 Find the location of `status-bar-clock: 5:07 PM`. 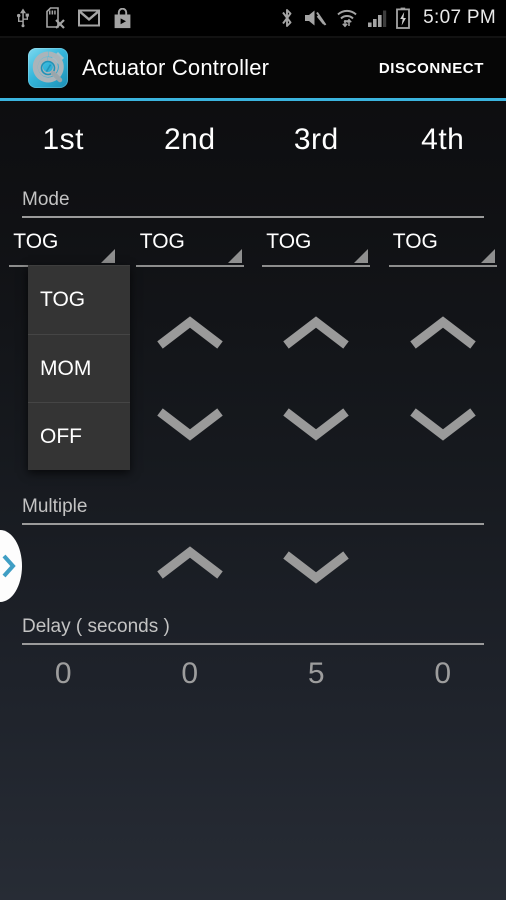

status-bar-clock: 5:07 PM is located at coordinates (459, 17).